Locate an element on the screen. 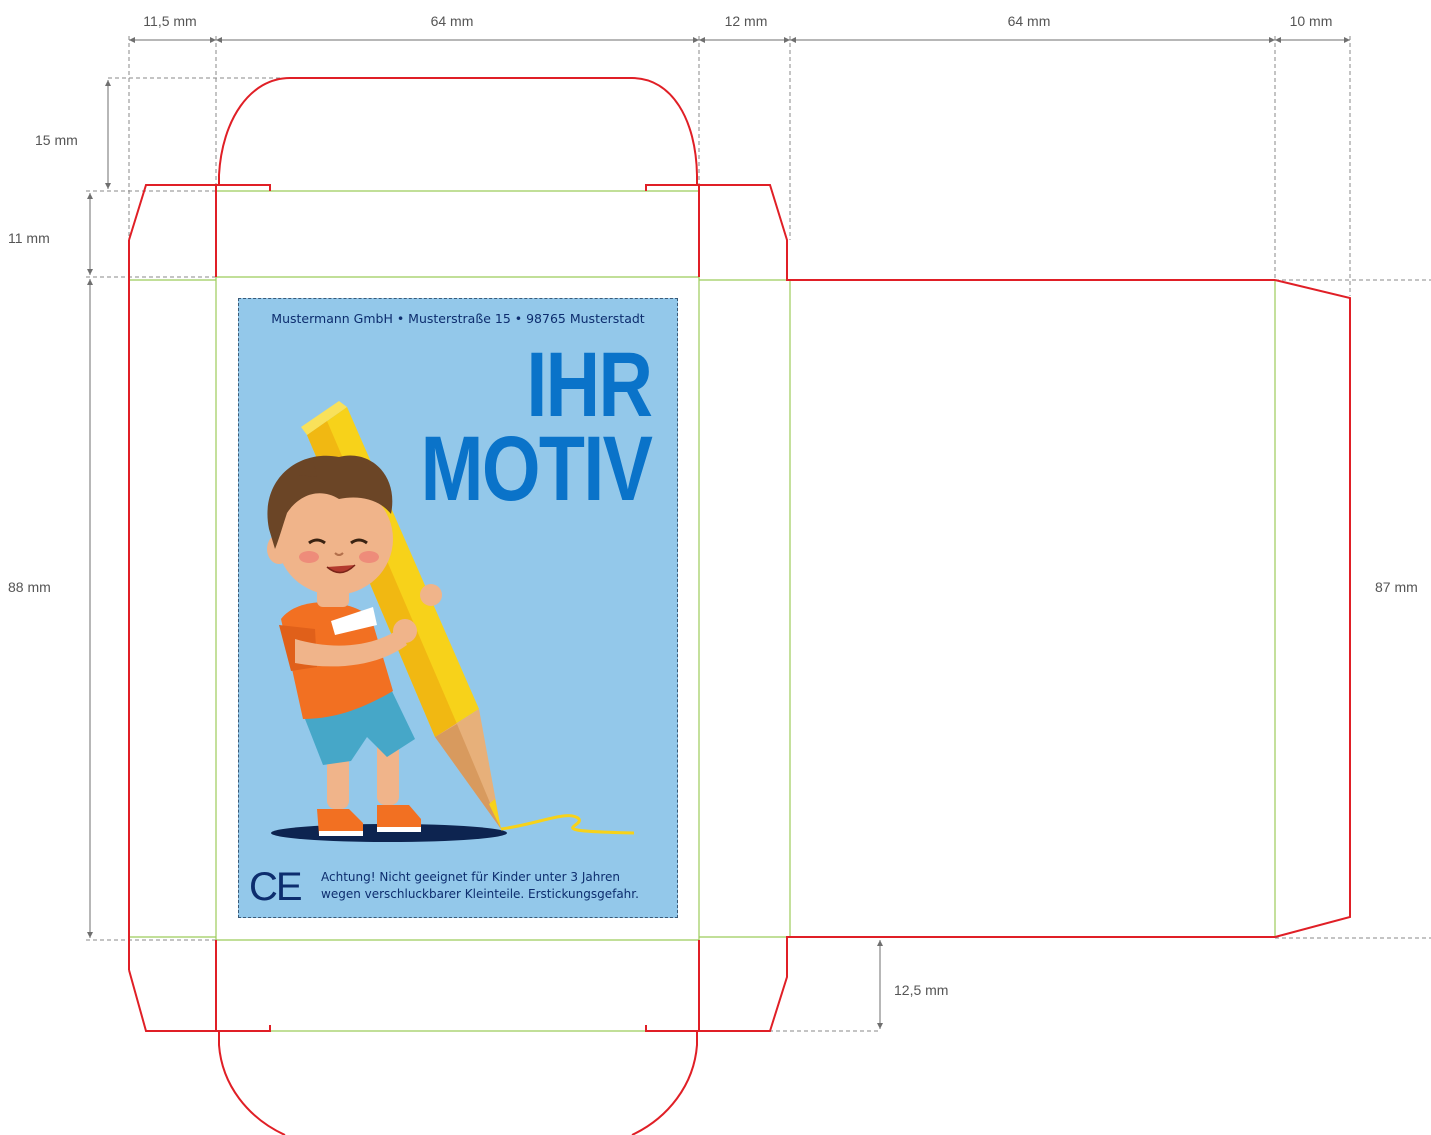 The height and width of the screenshot is (1135, 1431). dim-dust-flap-height: 11 mm is located at coordinates (29, 238).